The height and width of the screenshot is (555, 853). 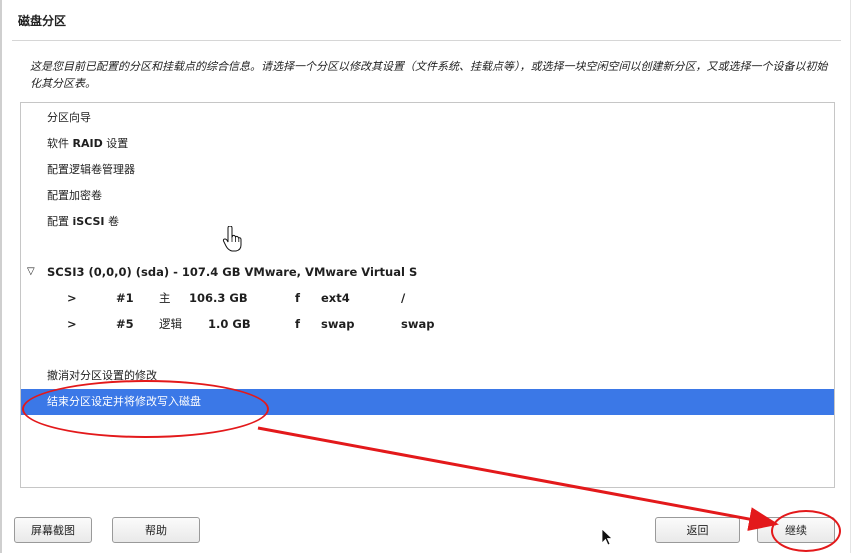 What do you see at coordinates (697, 530) in the screenshot?
I see `back-button: 返回` at bounding box center [697, 530].